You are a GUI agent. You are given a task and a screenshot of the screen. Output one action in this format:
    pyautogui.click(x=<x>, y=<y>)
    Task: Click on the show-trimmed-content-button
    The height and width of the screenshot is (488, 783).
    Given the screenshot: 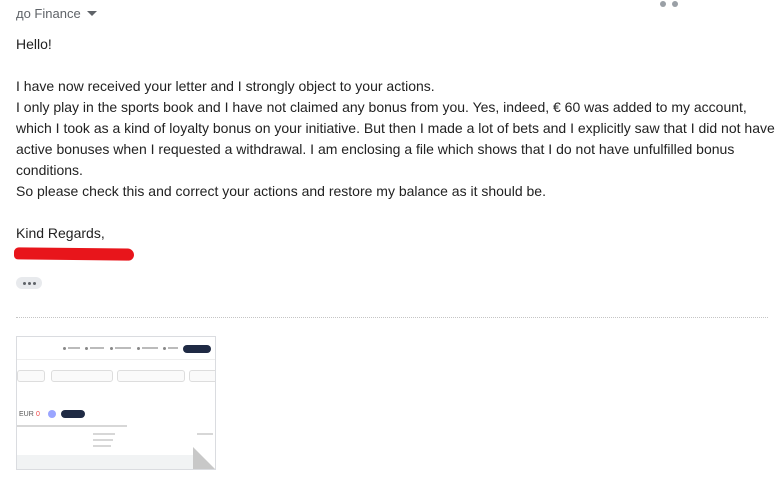 What is the action you would take?
    pyautogui.click(x=29, y=283)
    